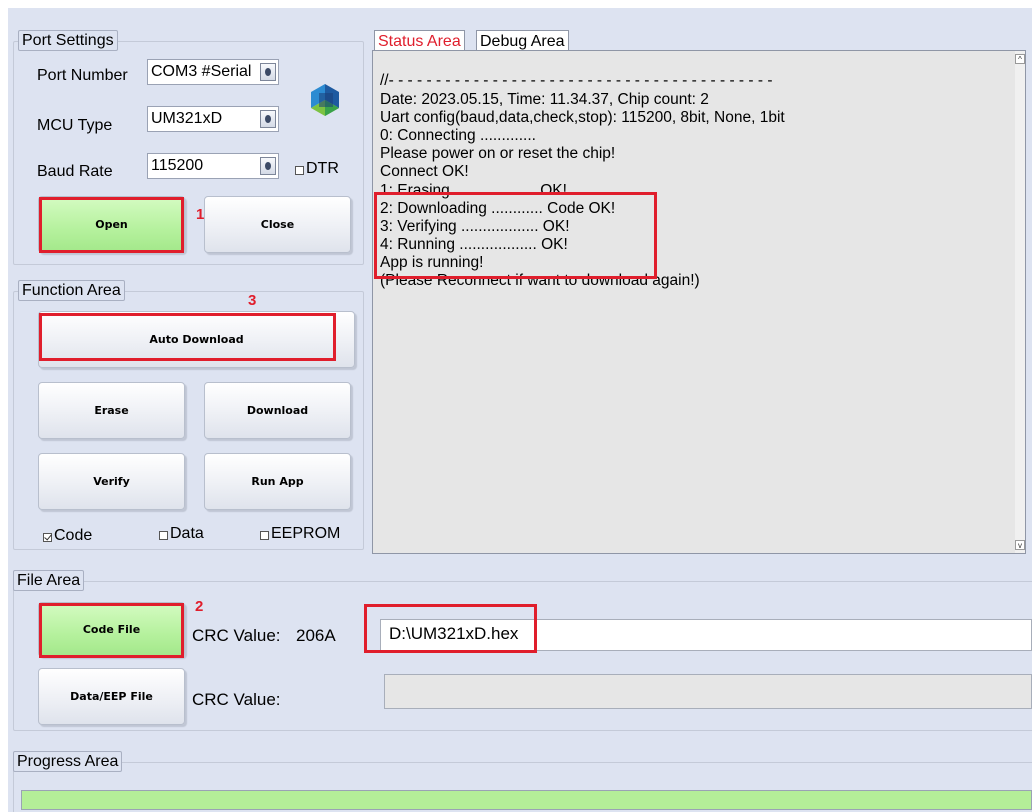 This screenshot has height=812, width=1032. What do you see at coordinates (424, 171) in the screenshot?
I see `log-line: Connect OK!` at bounding box center [424, 171].